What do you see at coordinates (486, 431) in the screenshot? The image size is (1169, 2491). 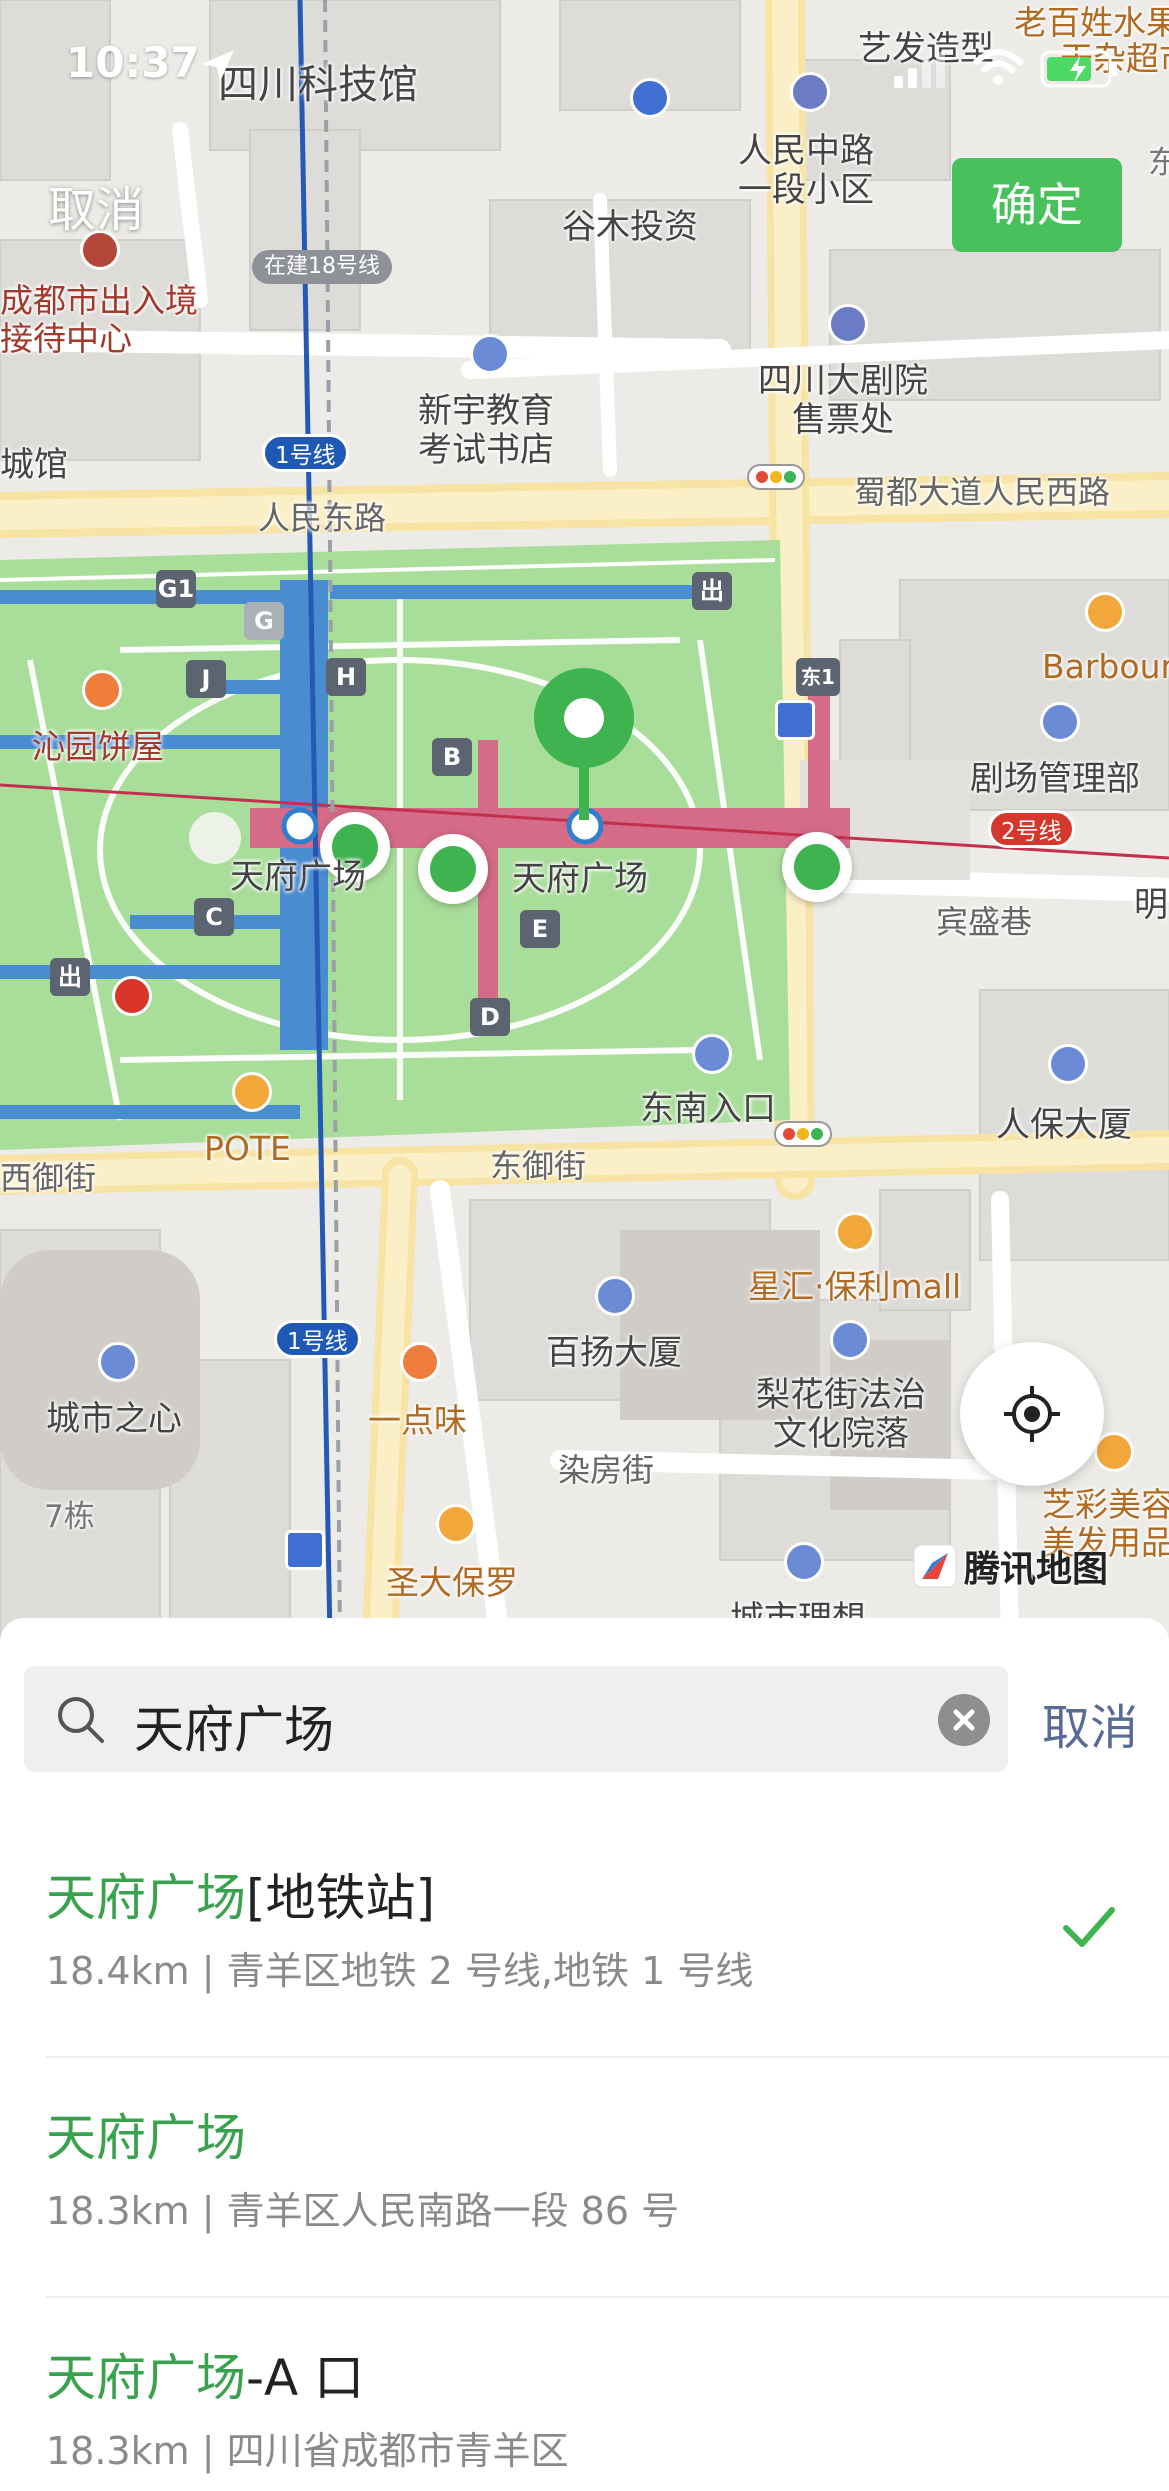 I see `map-label: 新宇教育 考试书店` at bounding box center [486, 431].